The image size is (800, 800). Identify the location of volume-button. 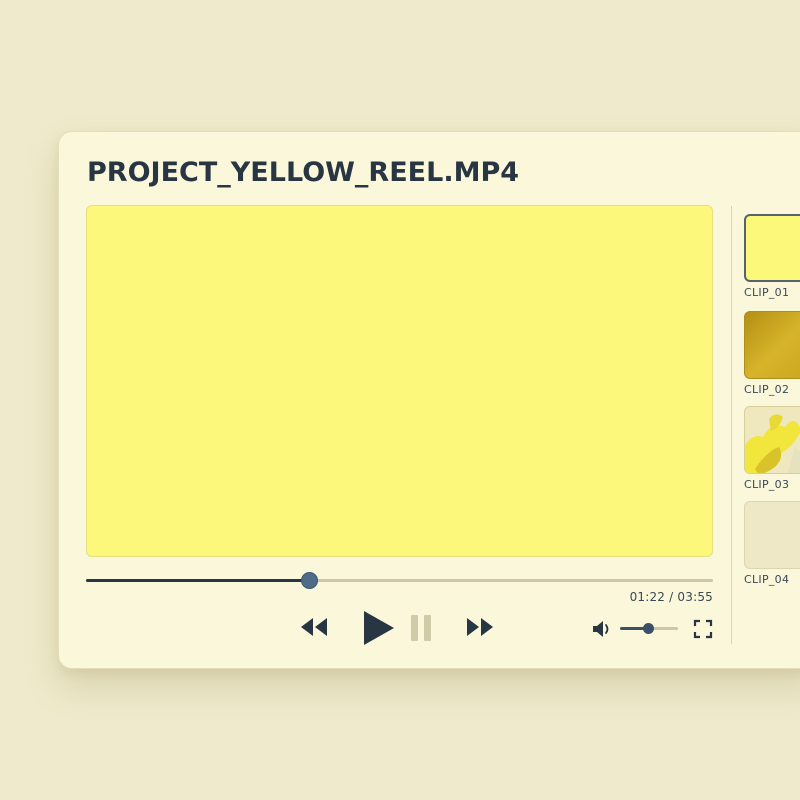
(603, 629).